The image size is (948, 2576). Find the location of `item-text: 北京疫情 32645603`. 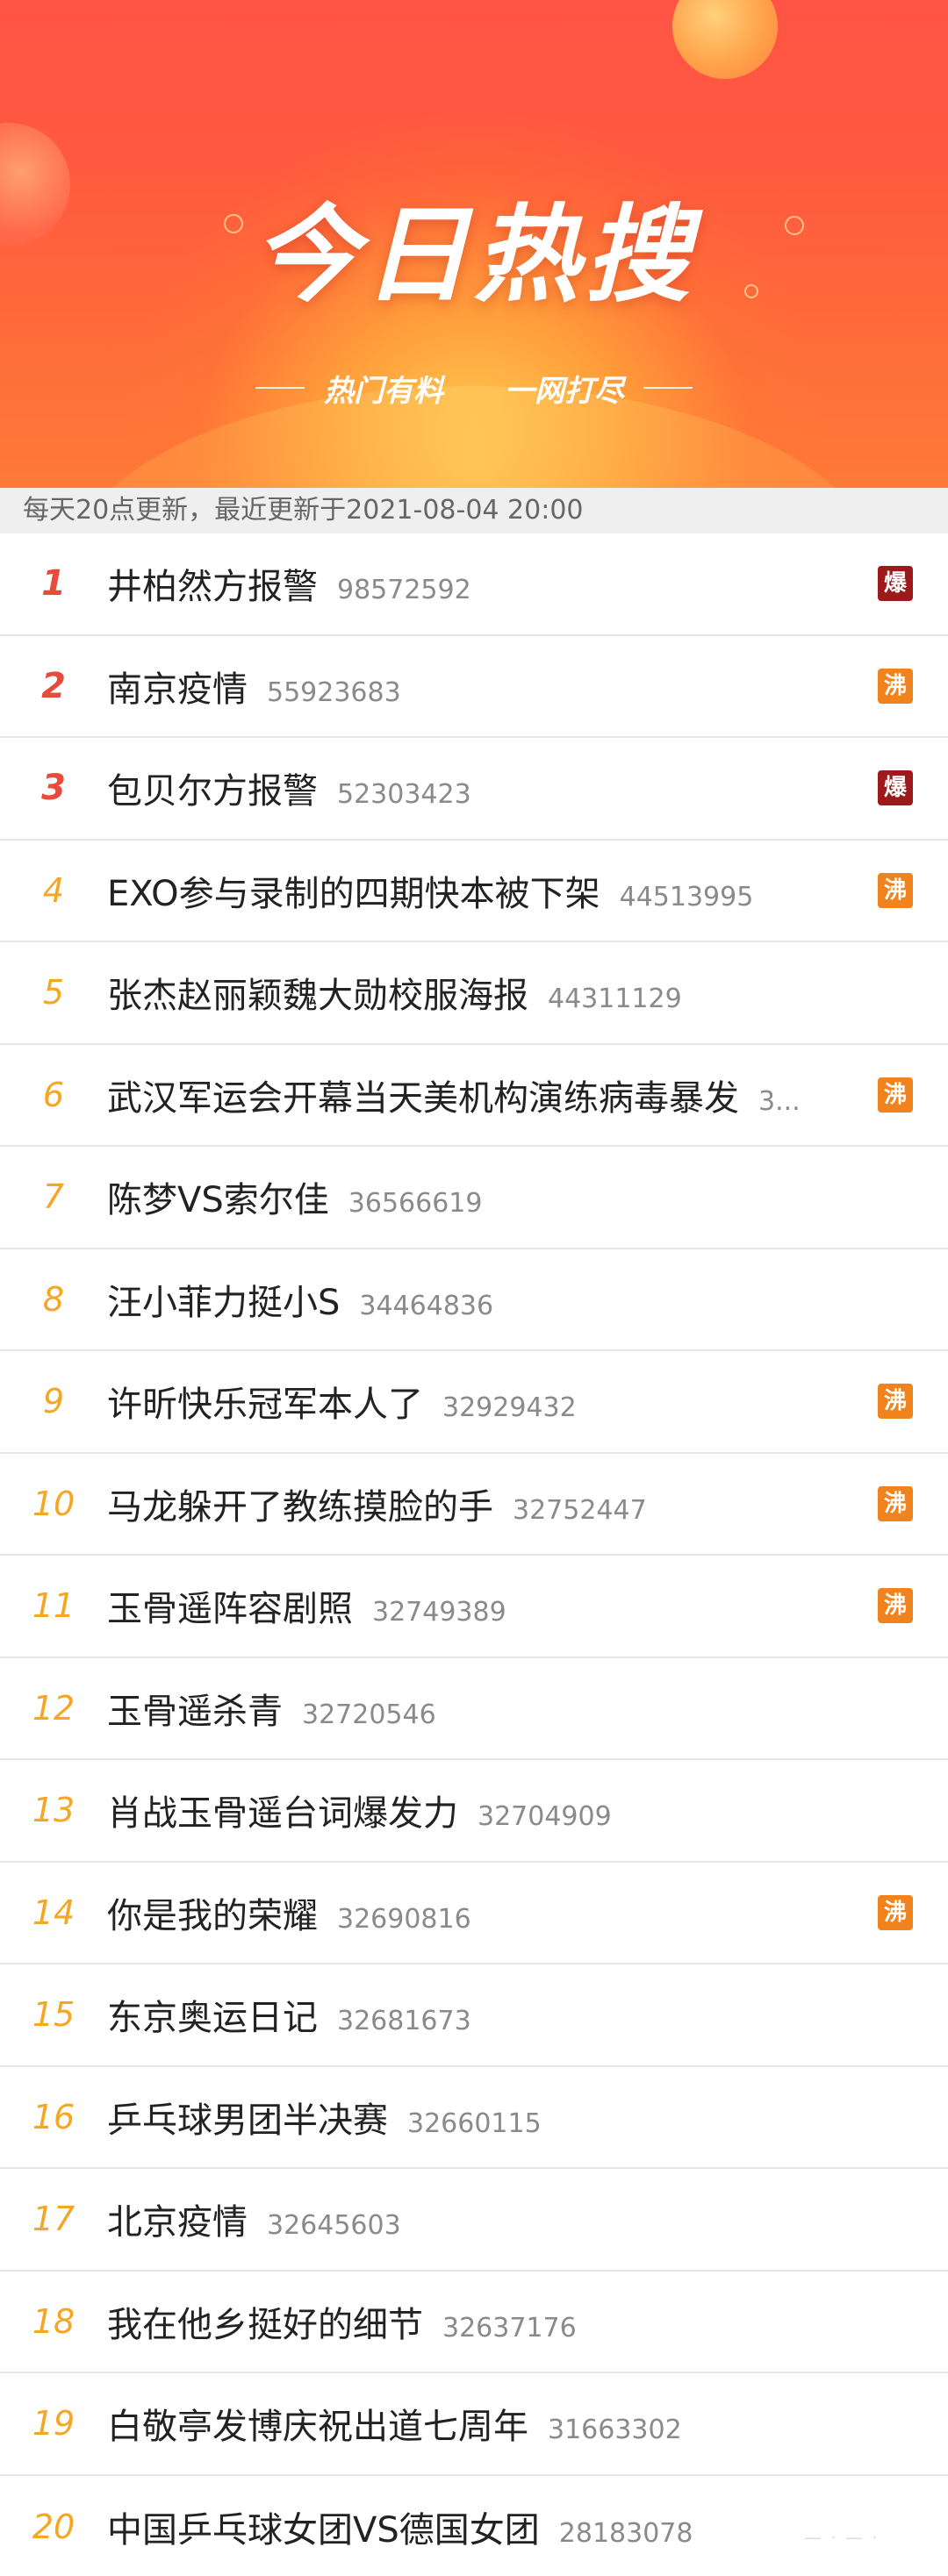

item-text: 北京疫情 32645603 is located at coordinates (479, 2218).